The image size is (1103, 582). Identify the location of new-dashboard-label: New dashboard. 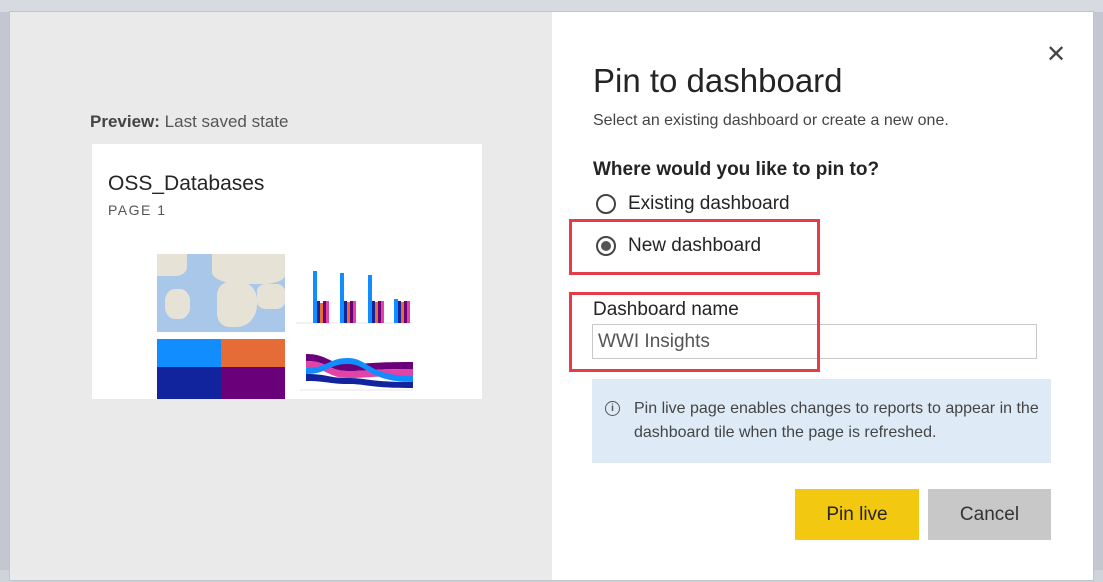
(695, 245).